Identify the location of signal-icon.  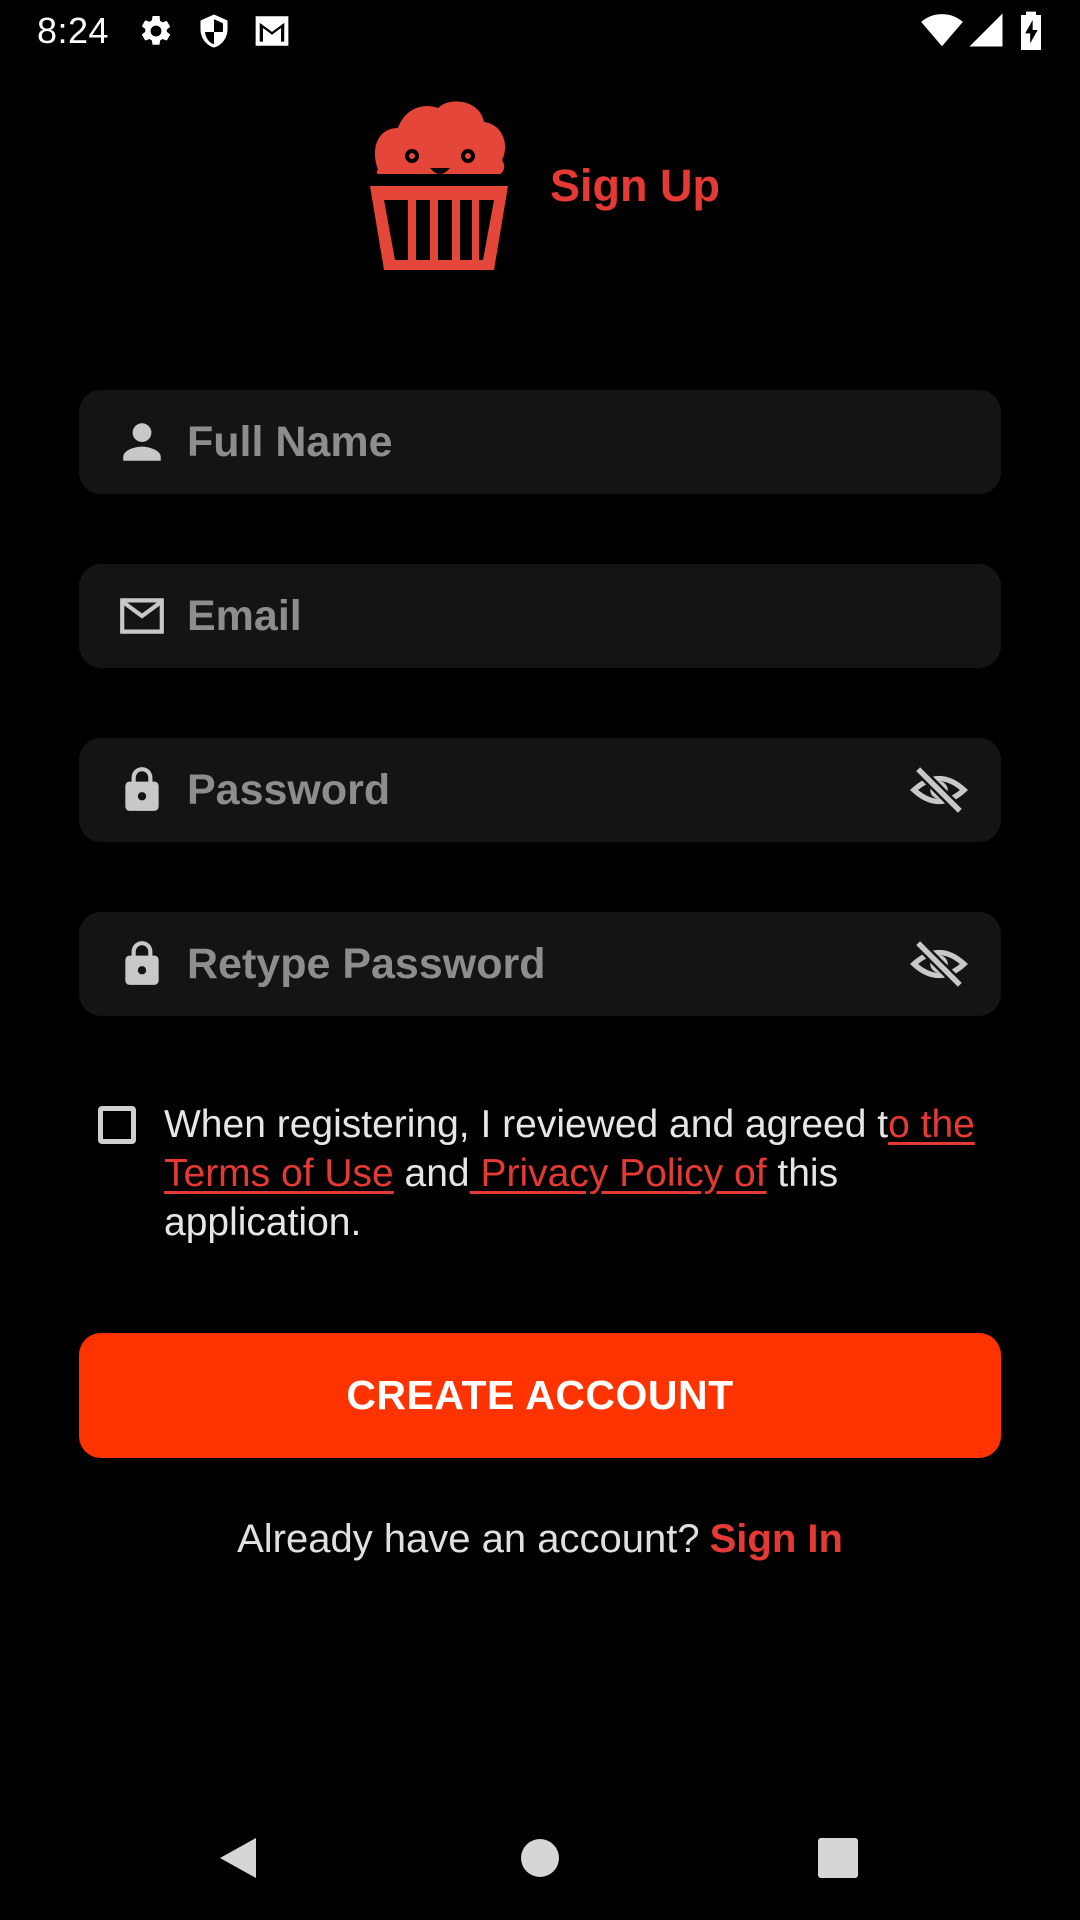
(986, 30).